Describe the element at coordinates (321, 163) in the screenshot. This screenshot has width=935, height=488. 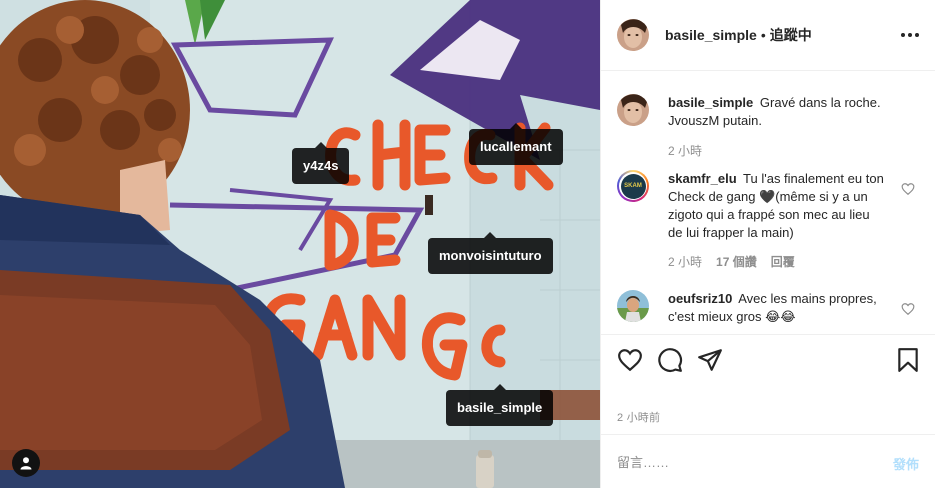
I see `photo-tag: y4z4s` at that location.